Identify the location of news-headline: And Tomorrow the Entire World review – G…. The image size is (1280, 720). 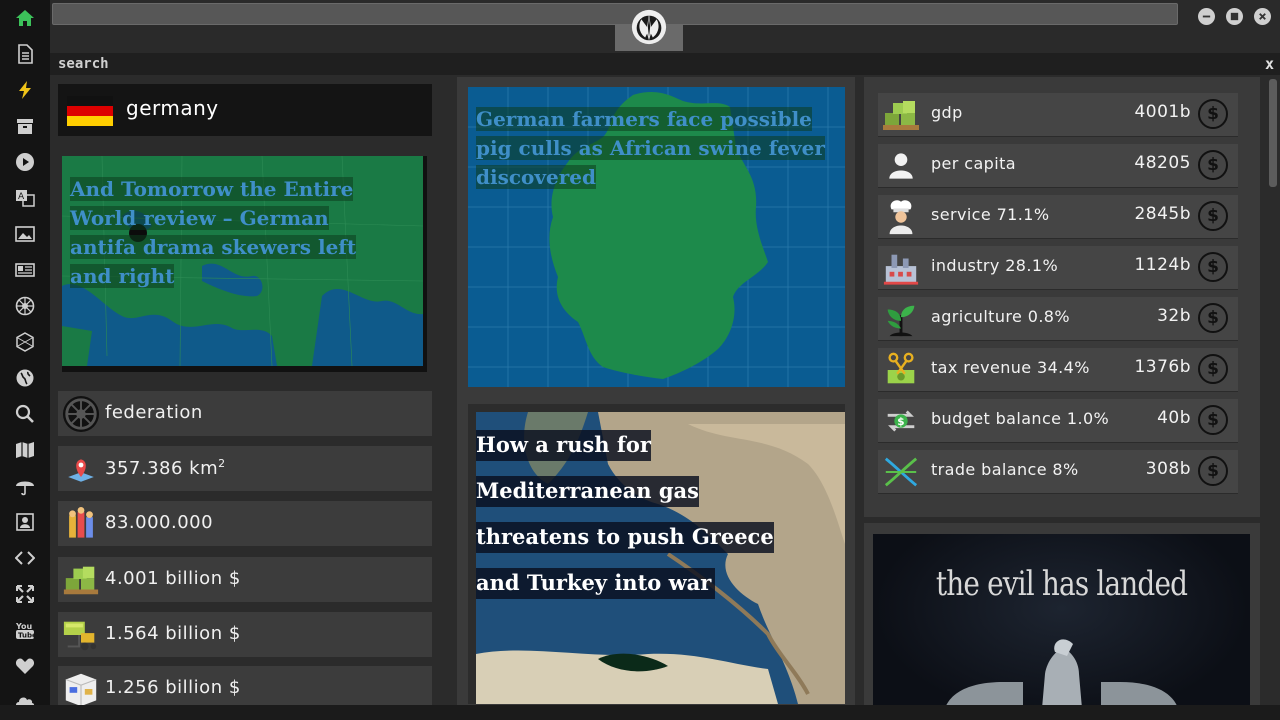
(213, 232).